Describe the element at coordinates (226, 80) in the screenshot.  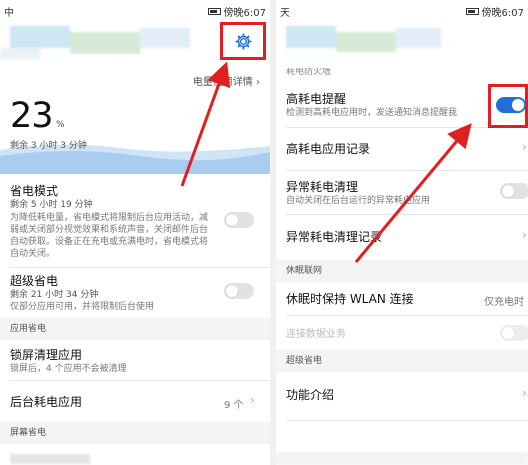
I see `battery-detail-link: 电量使用详情 ›` at that location.